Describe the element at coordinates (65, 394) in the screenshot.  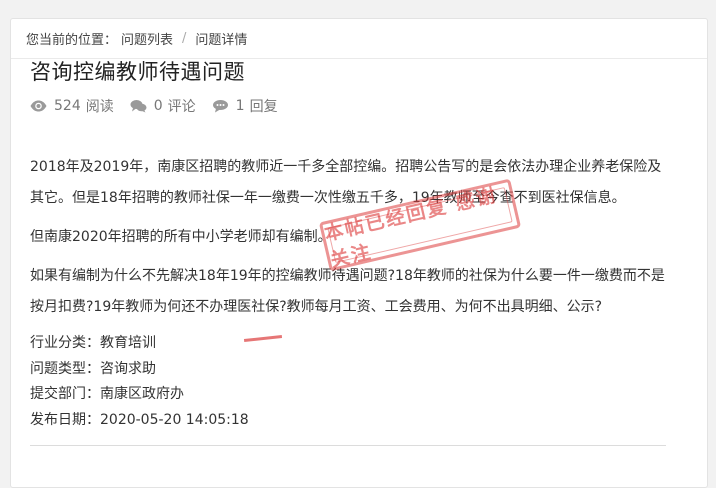
I see `department-label: 提交部门：` at that location.